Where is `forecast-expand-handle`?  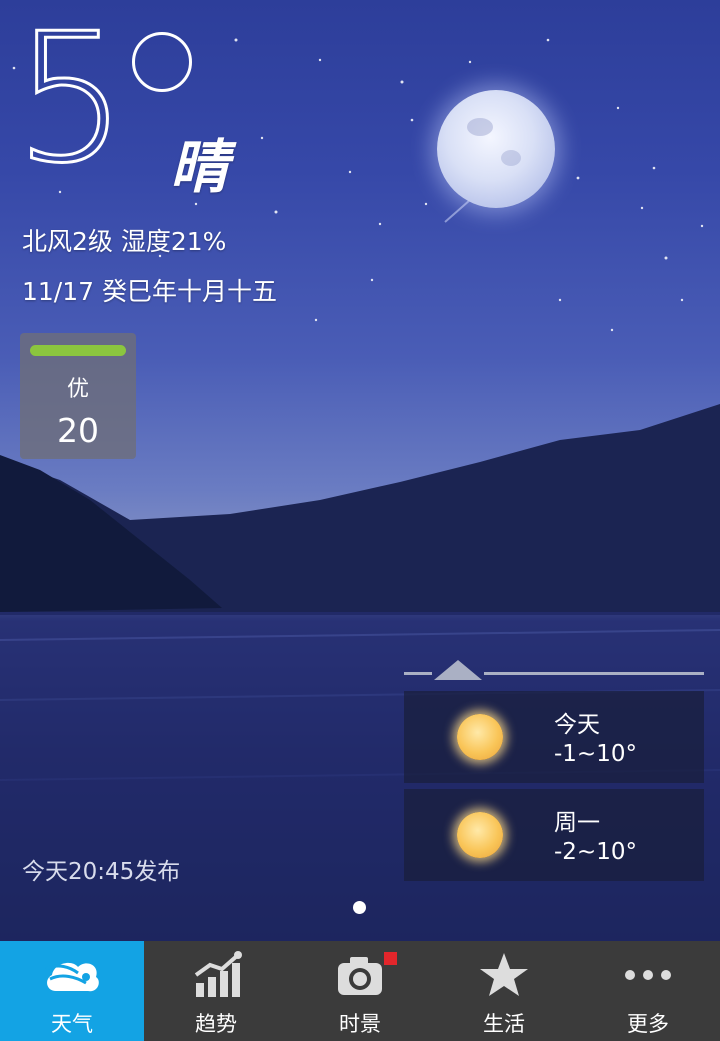 forecast-expand-handle is located at coordinates (554, 673).